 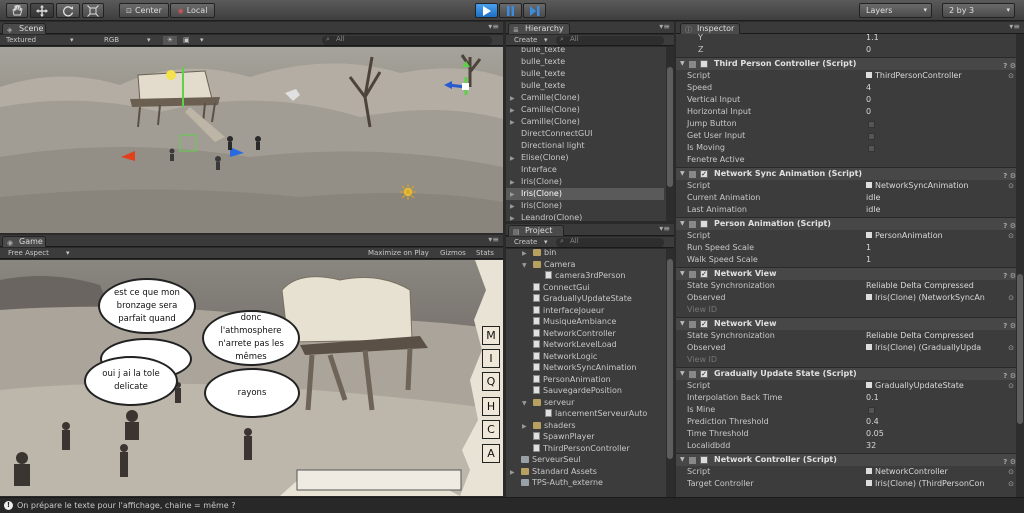 What do you see at coordinates (453, 253) in the screenshot?
I see `gizmos-toggle: Gizmos` at bounding box center [453, 253].